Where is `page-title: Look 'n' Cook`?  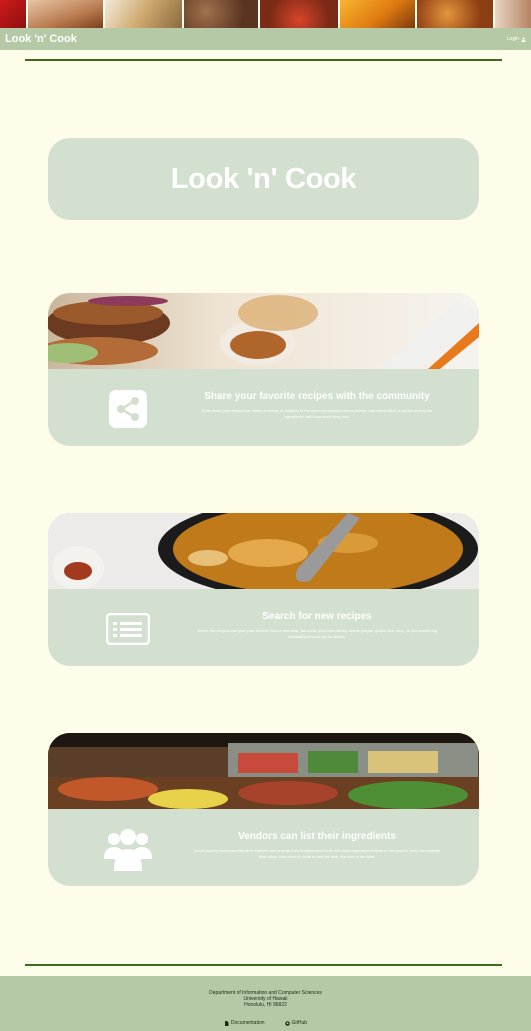 page-title: Look 'n' Cook is located at coordinates (263, 178).